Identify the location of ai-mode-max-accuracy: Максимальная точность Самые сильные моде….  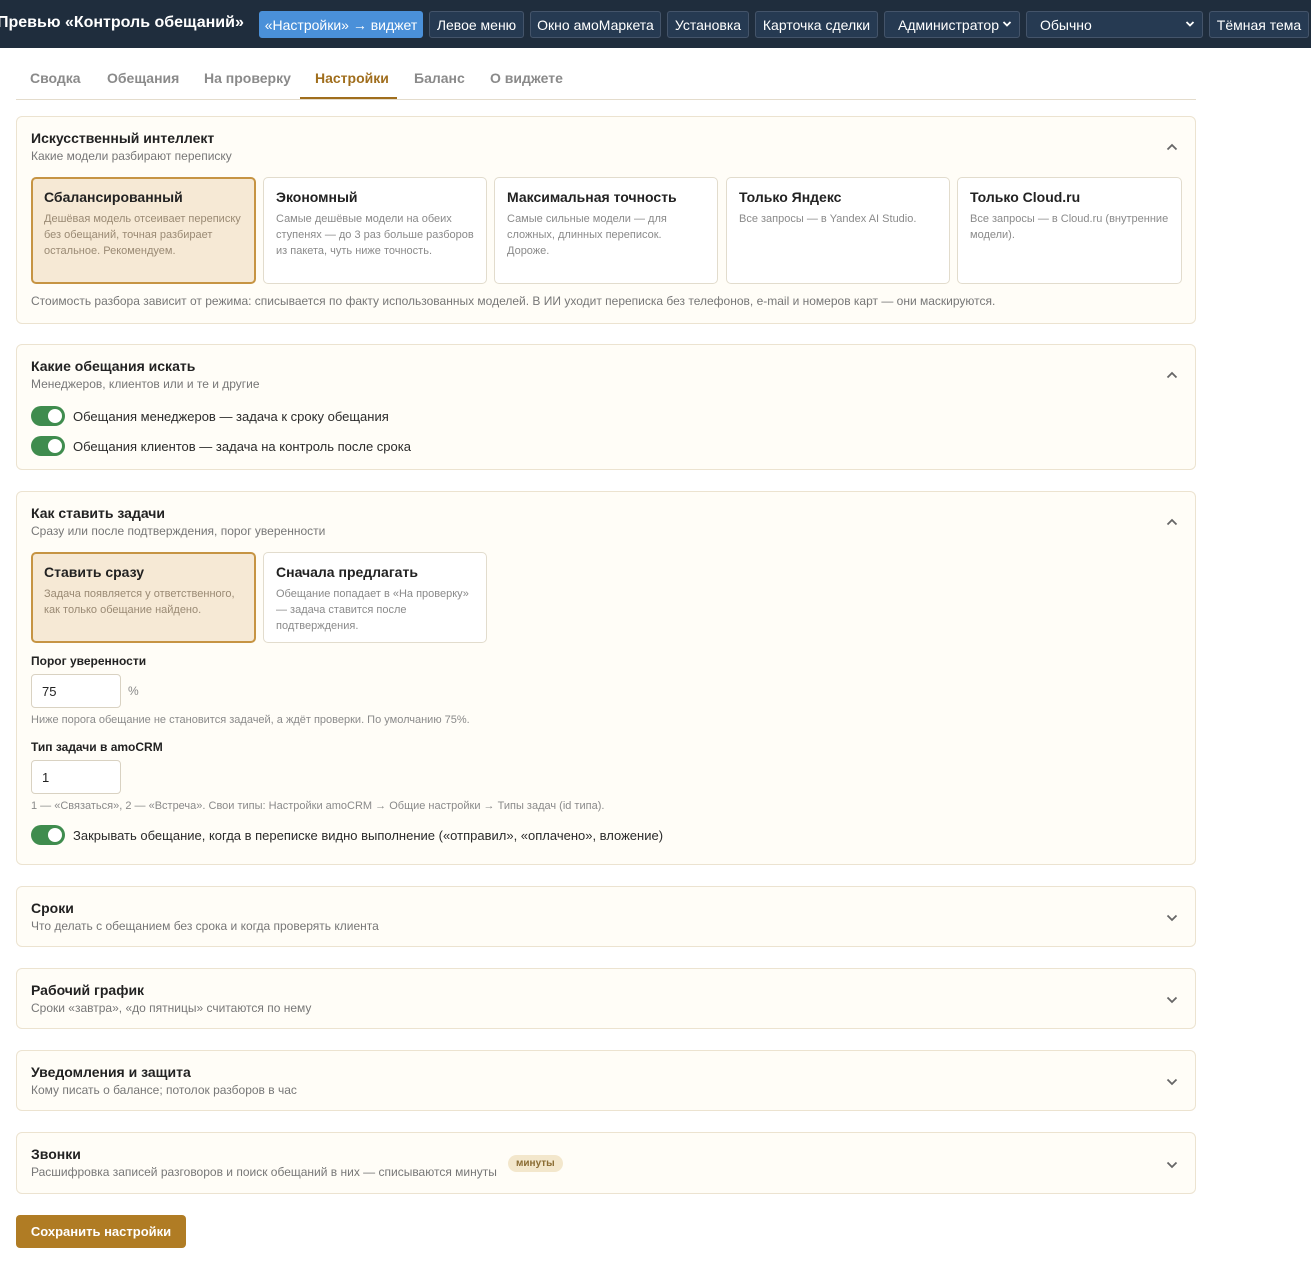
(606, 230).